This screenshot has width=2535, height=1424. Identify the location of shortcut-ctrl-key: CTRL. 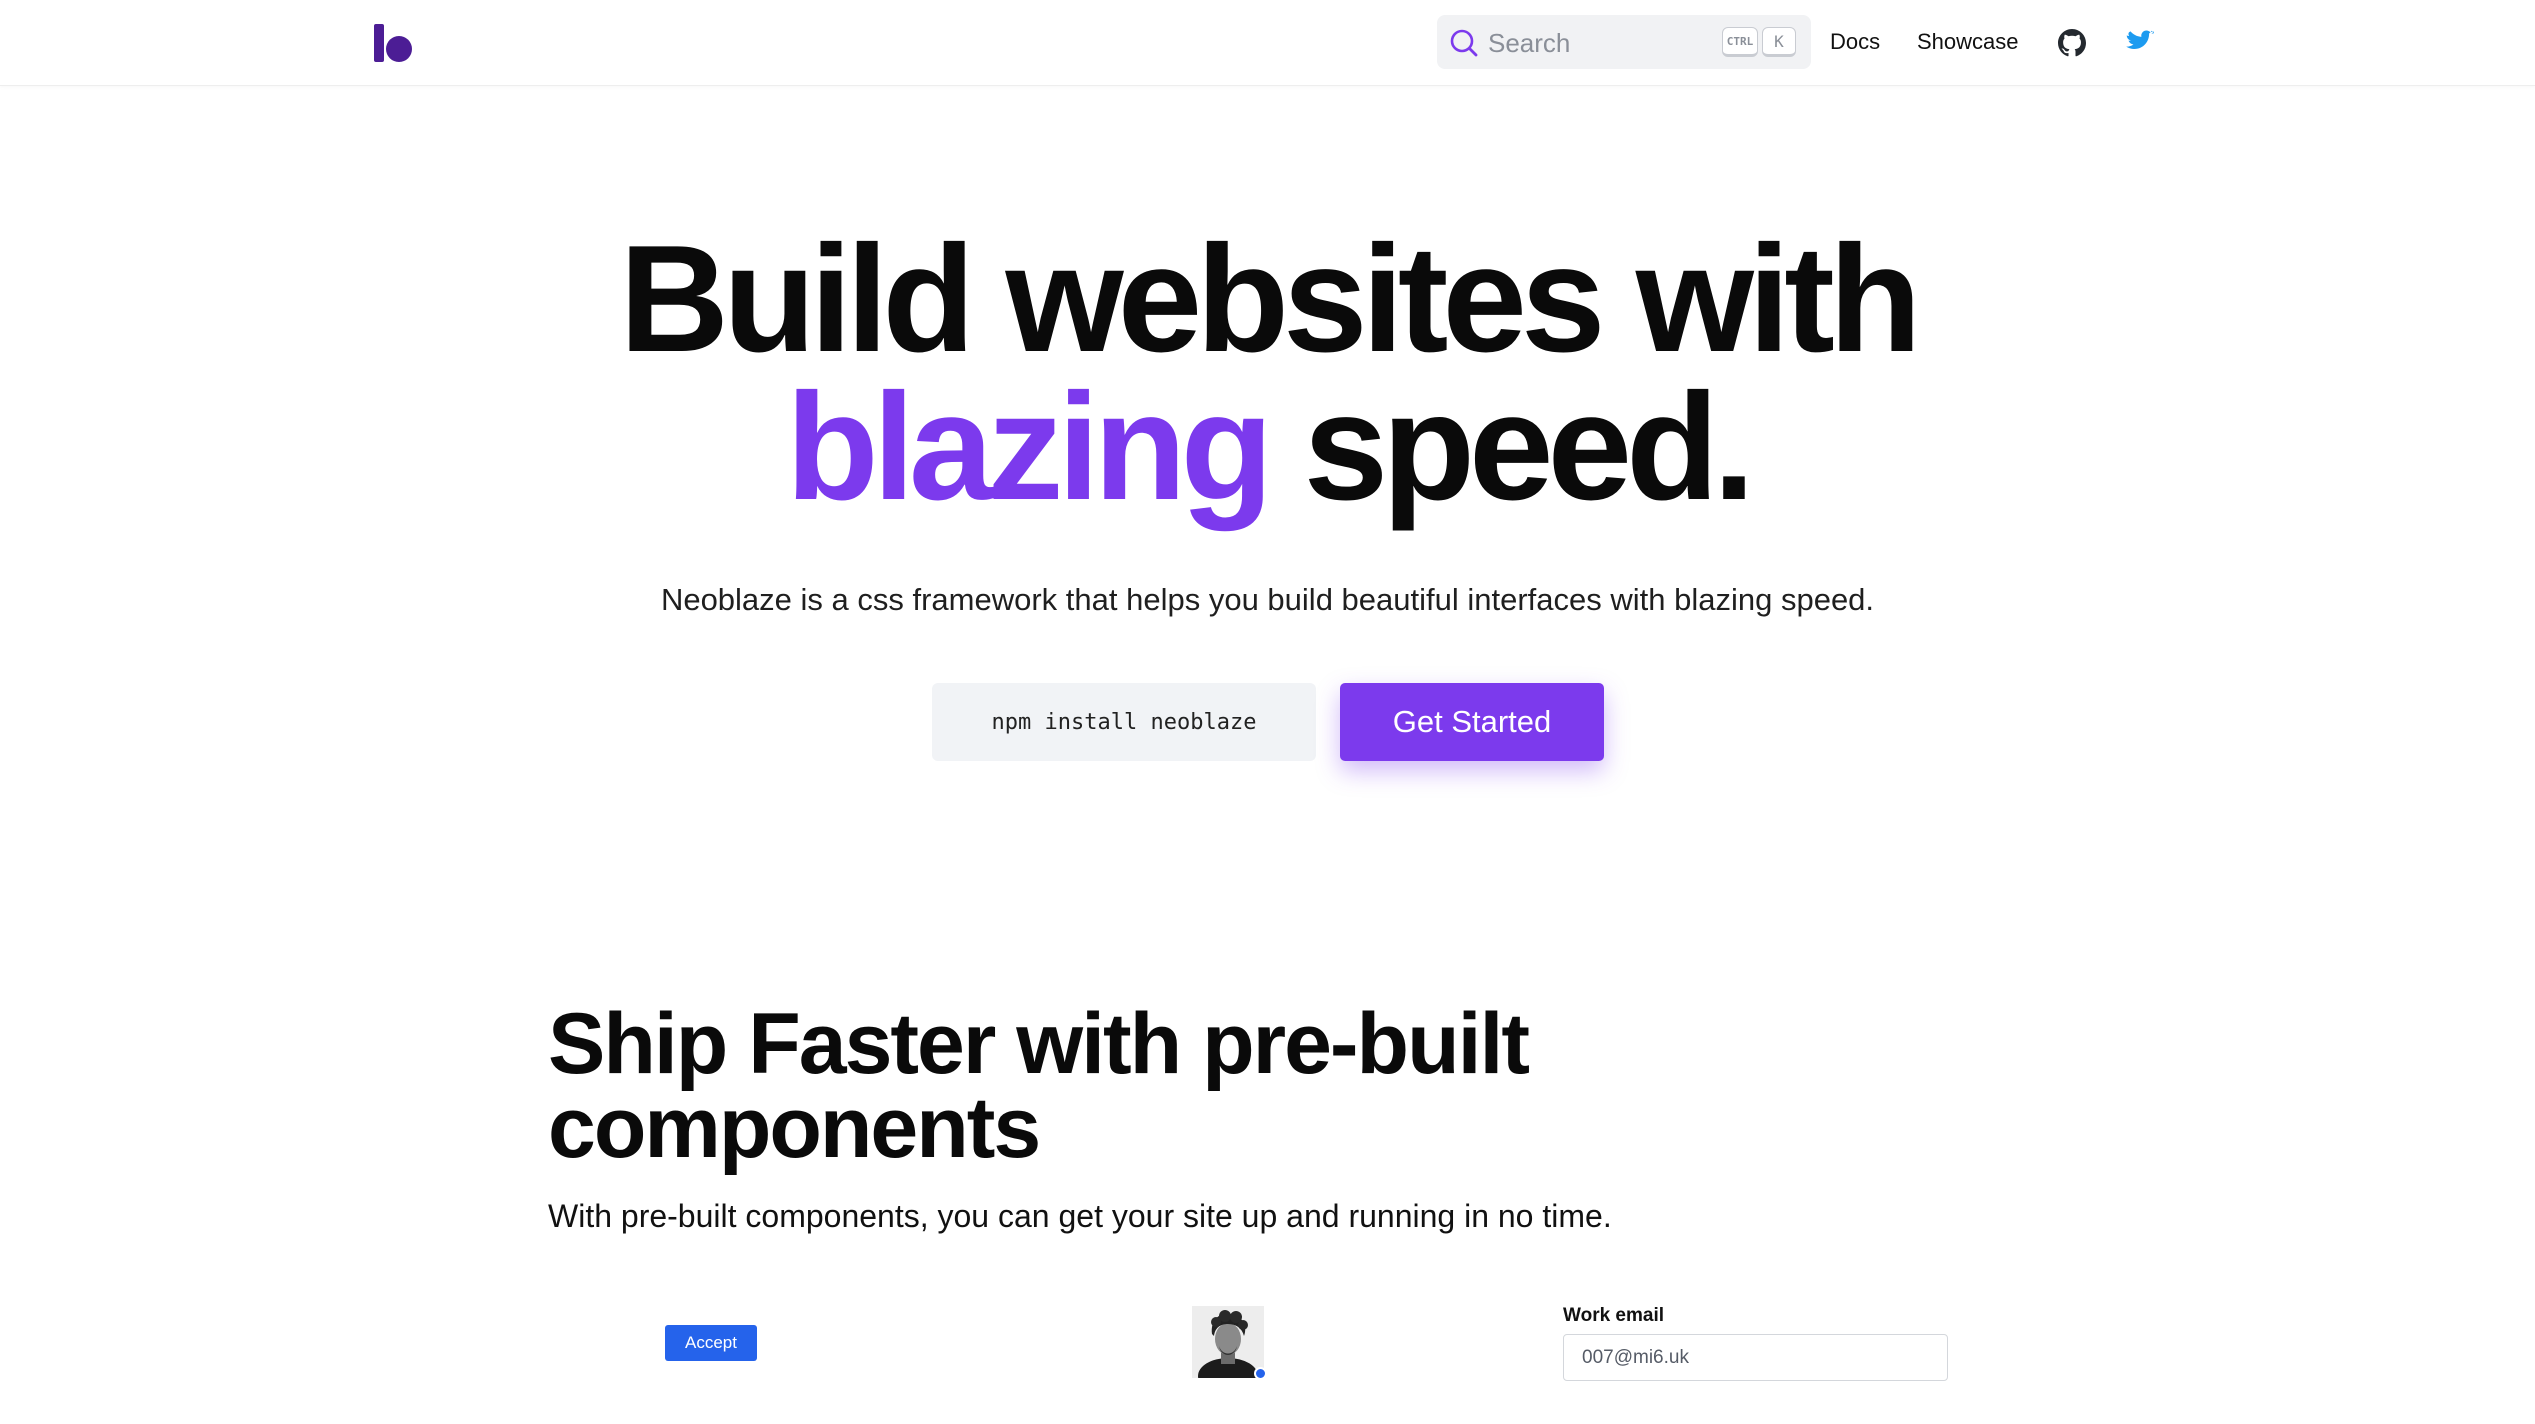
(1740, 42).